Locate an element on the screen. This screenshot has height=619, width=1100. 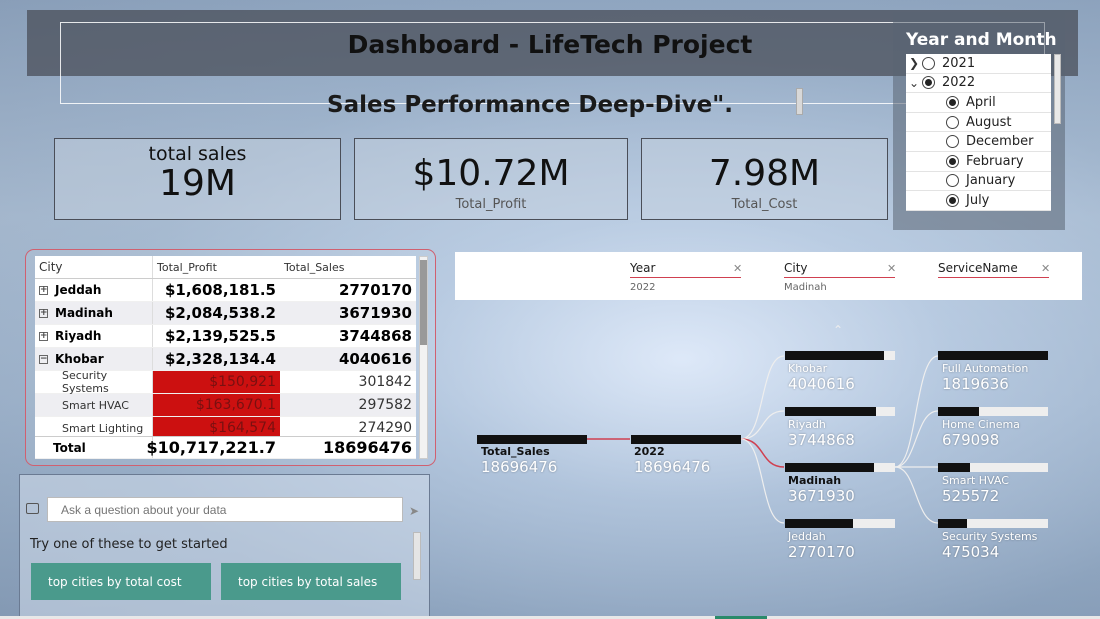
slicer-item-december: December is located at coordinates (978, 142).